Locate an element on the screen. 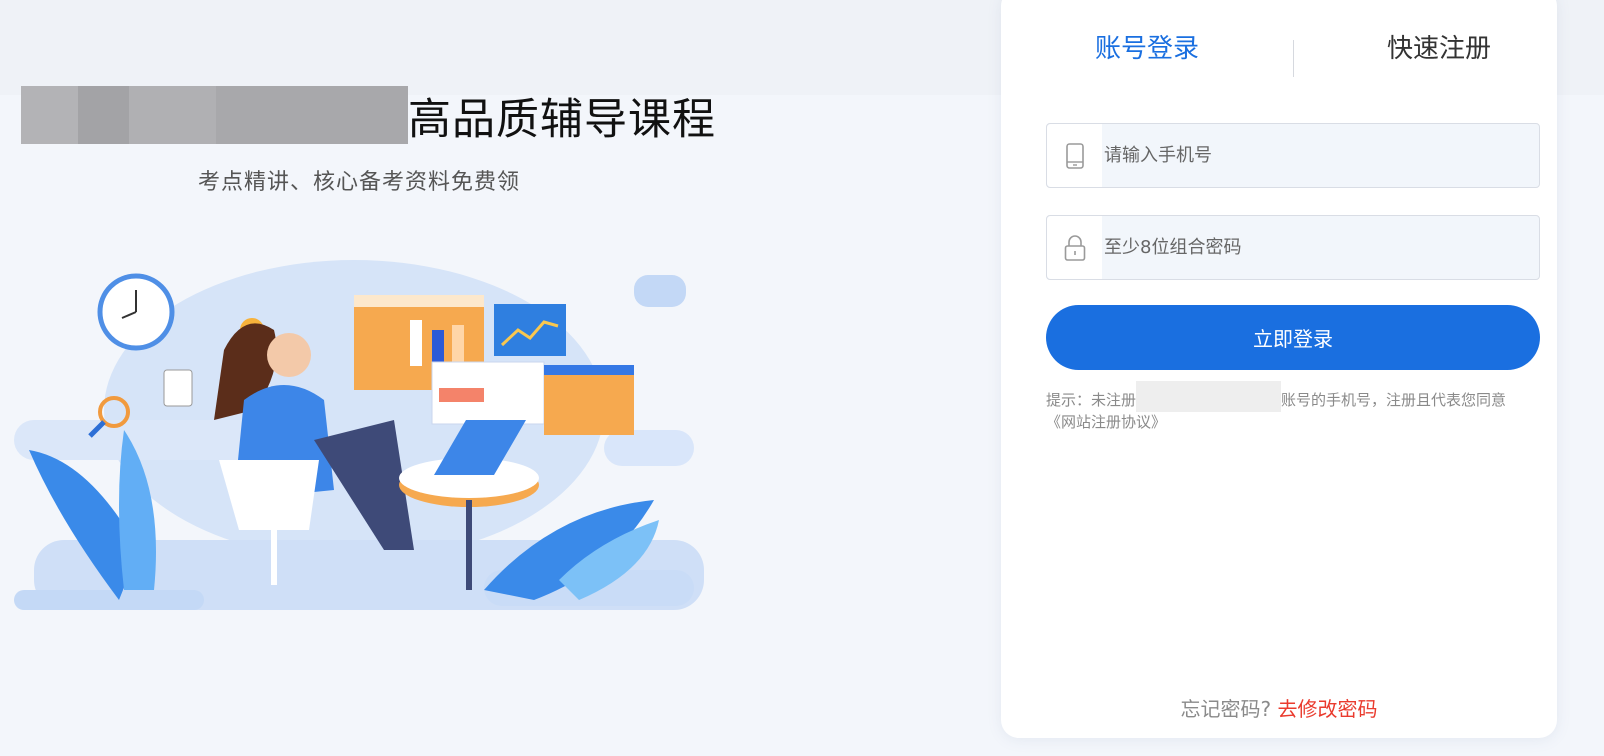 Image resolution: width=1604 pixels, height=756 pixels. brand-logo-blurred is located at coordinates (214, 115).